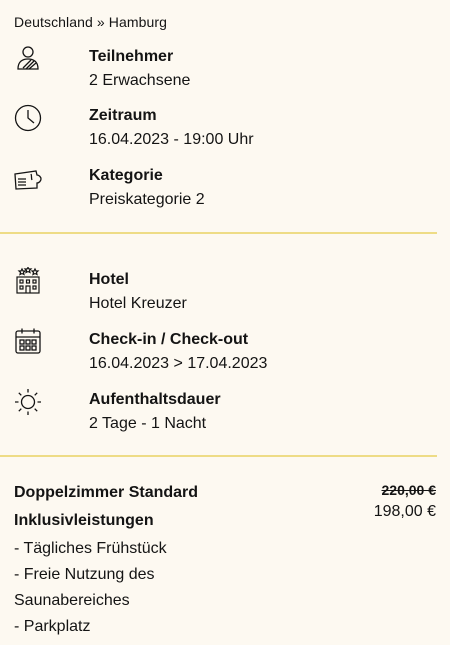 The height and width of the screenshot is (645, 450). I want to click on breadcrumb: Deutschland » Hamburg, so click(91, 22).